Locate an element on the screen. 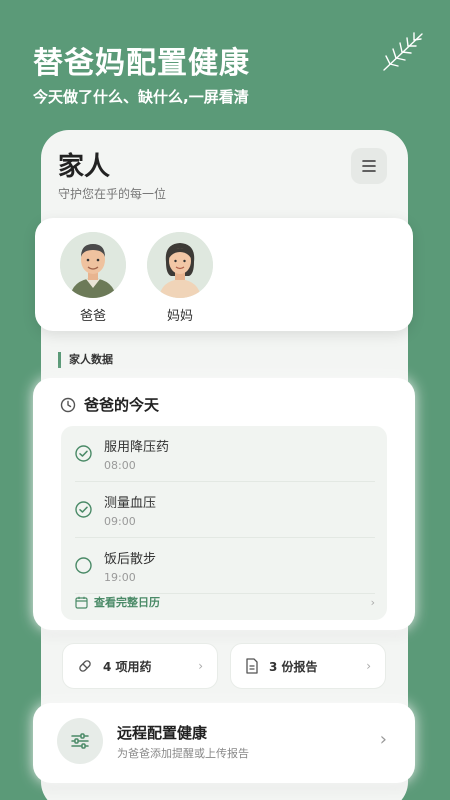 The width and height of the screenshot is (450, 800). task-time: 19:00 is located at coordinates (120, 577).